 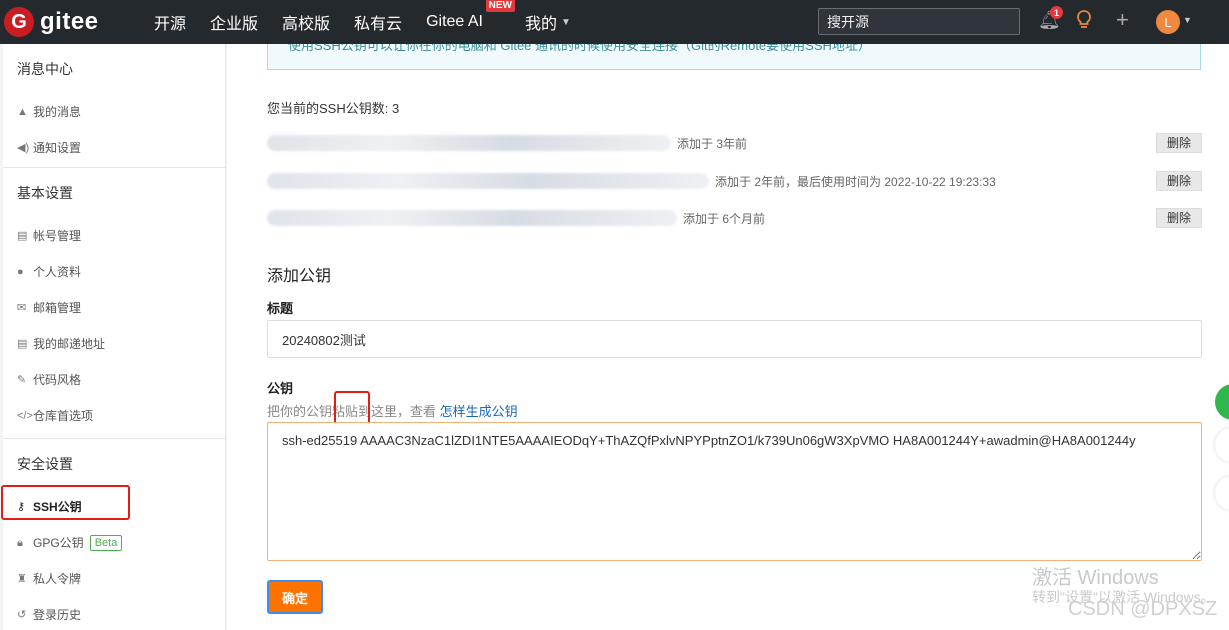 I want to click on sidebar-item-profile: ● 个人资料, so click(x=114, y=272).